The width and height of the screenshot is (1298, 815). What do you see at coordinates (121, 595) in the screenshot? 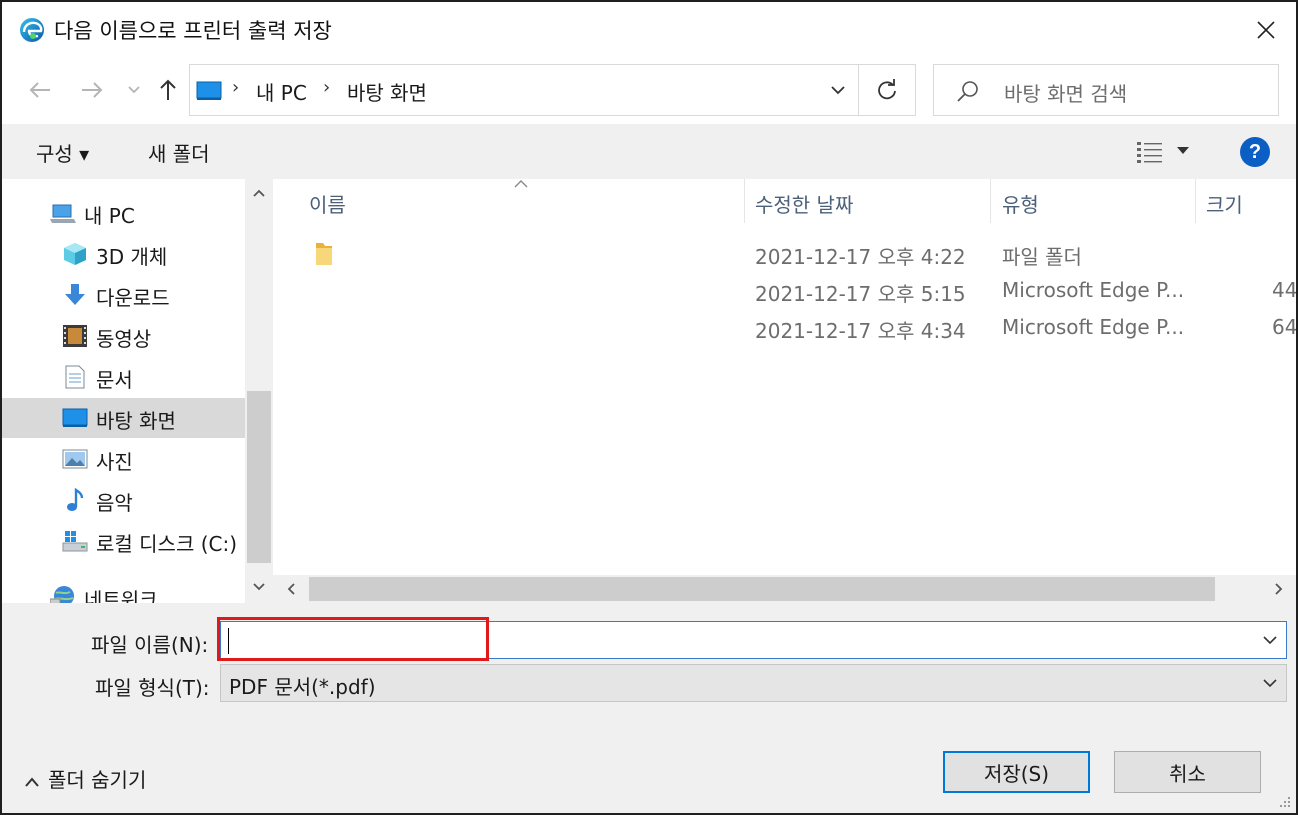
I see `nav-label: 네트워크` at bounding box center [121, 595].